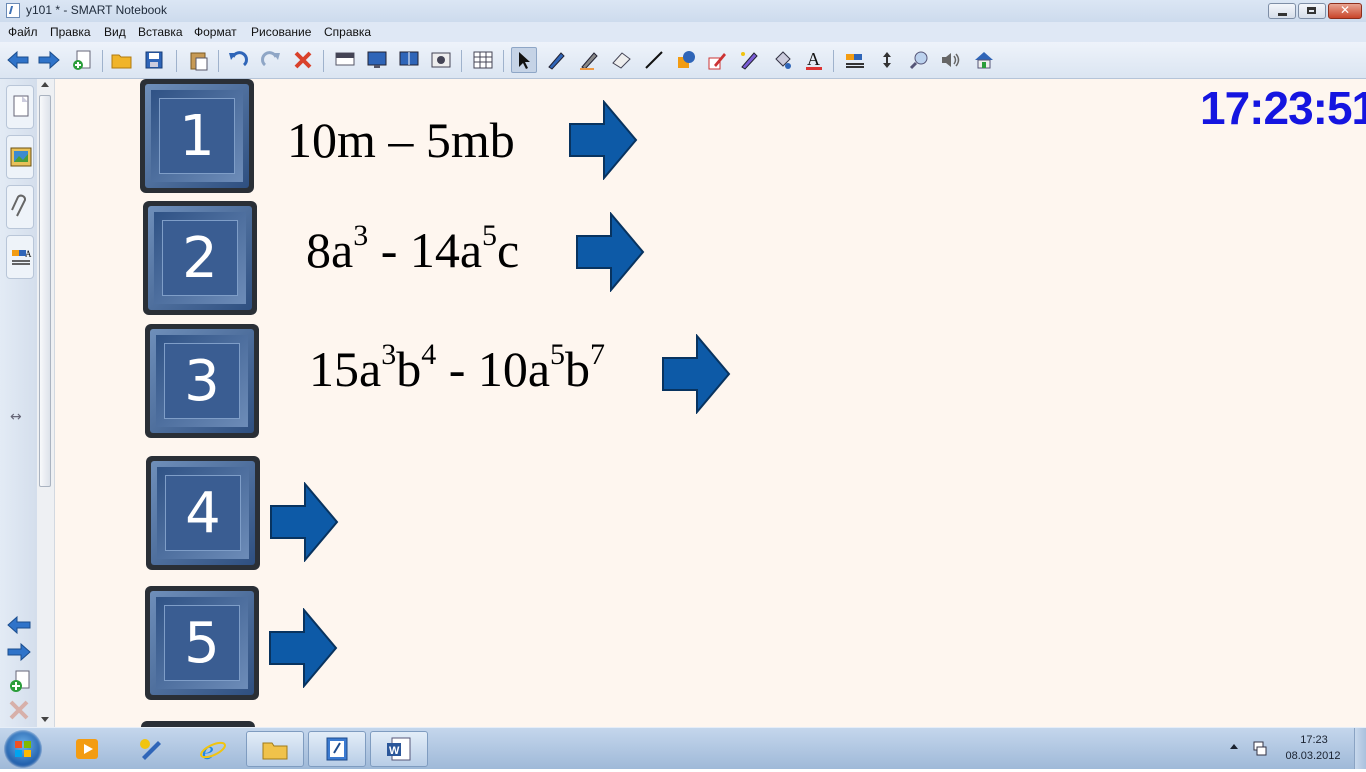 This screenshot has width=1366, height=772. I want to click on audio-icon, so click(951, 60).